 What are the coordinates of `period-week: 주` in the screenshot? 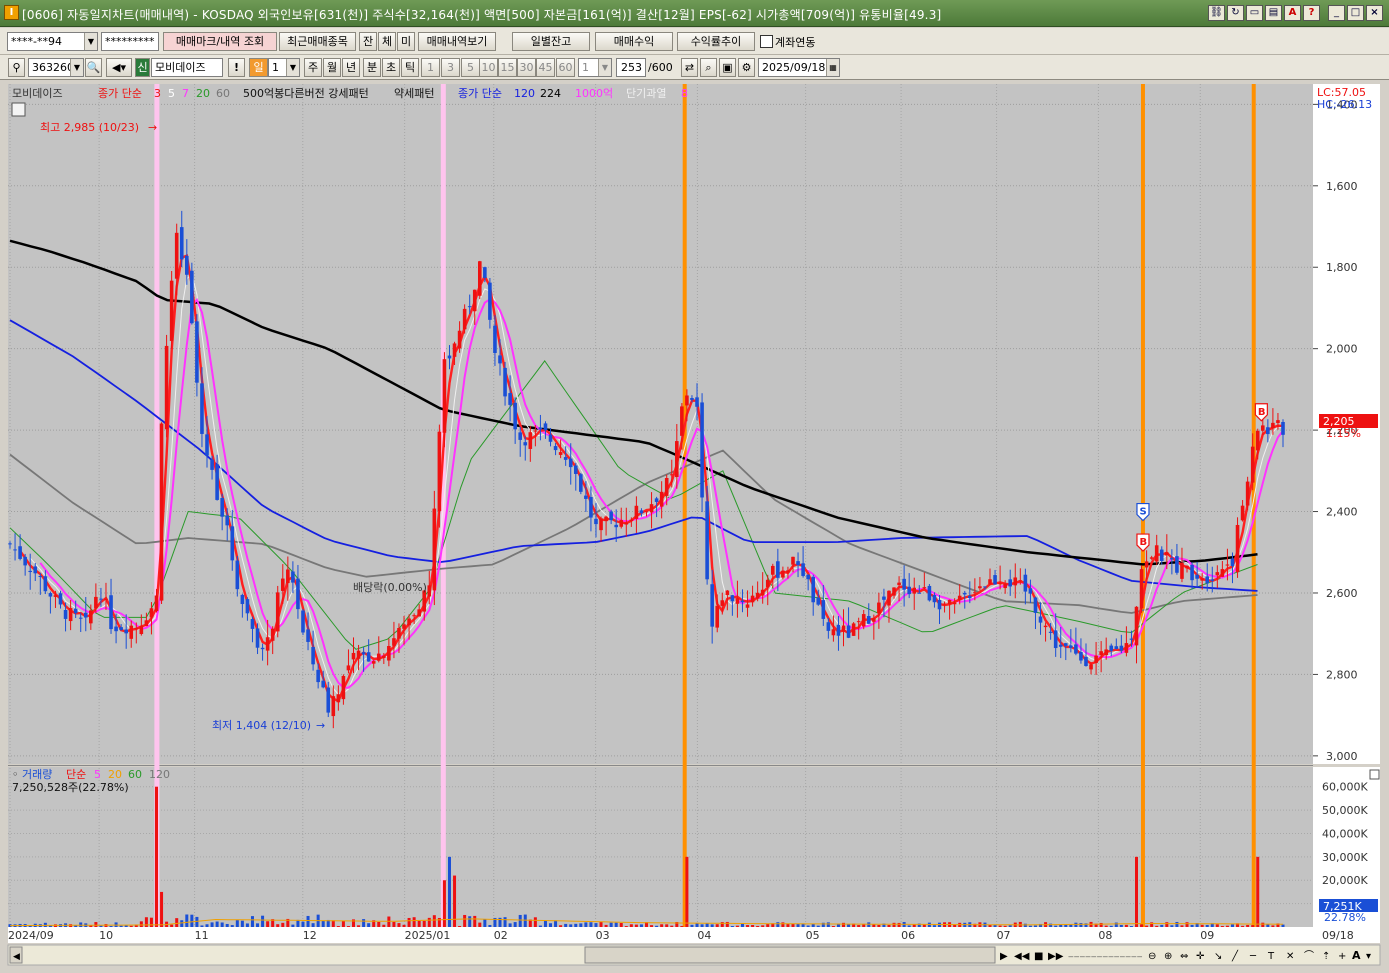 It's located at (313, 67).